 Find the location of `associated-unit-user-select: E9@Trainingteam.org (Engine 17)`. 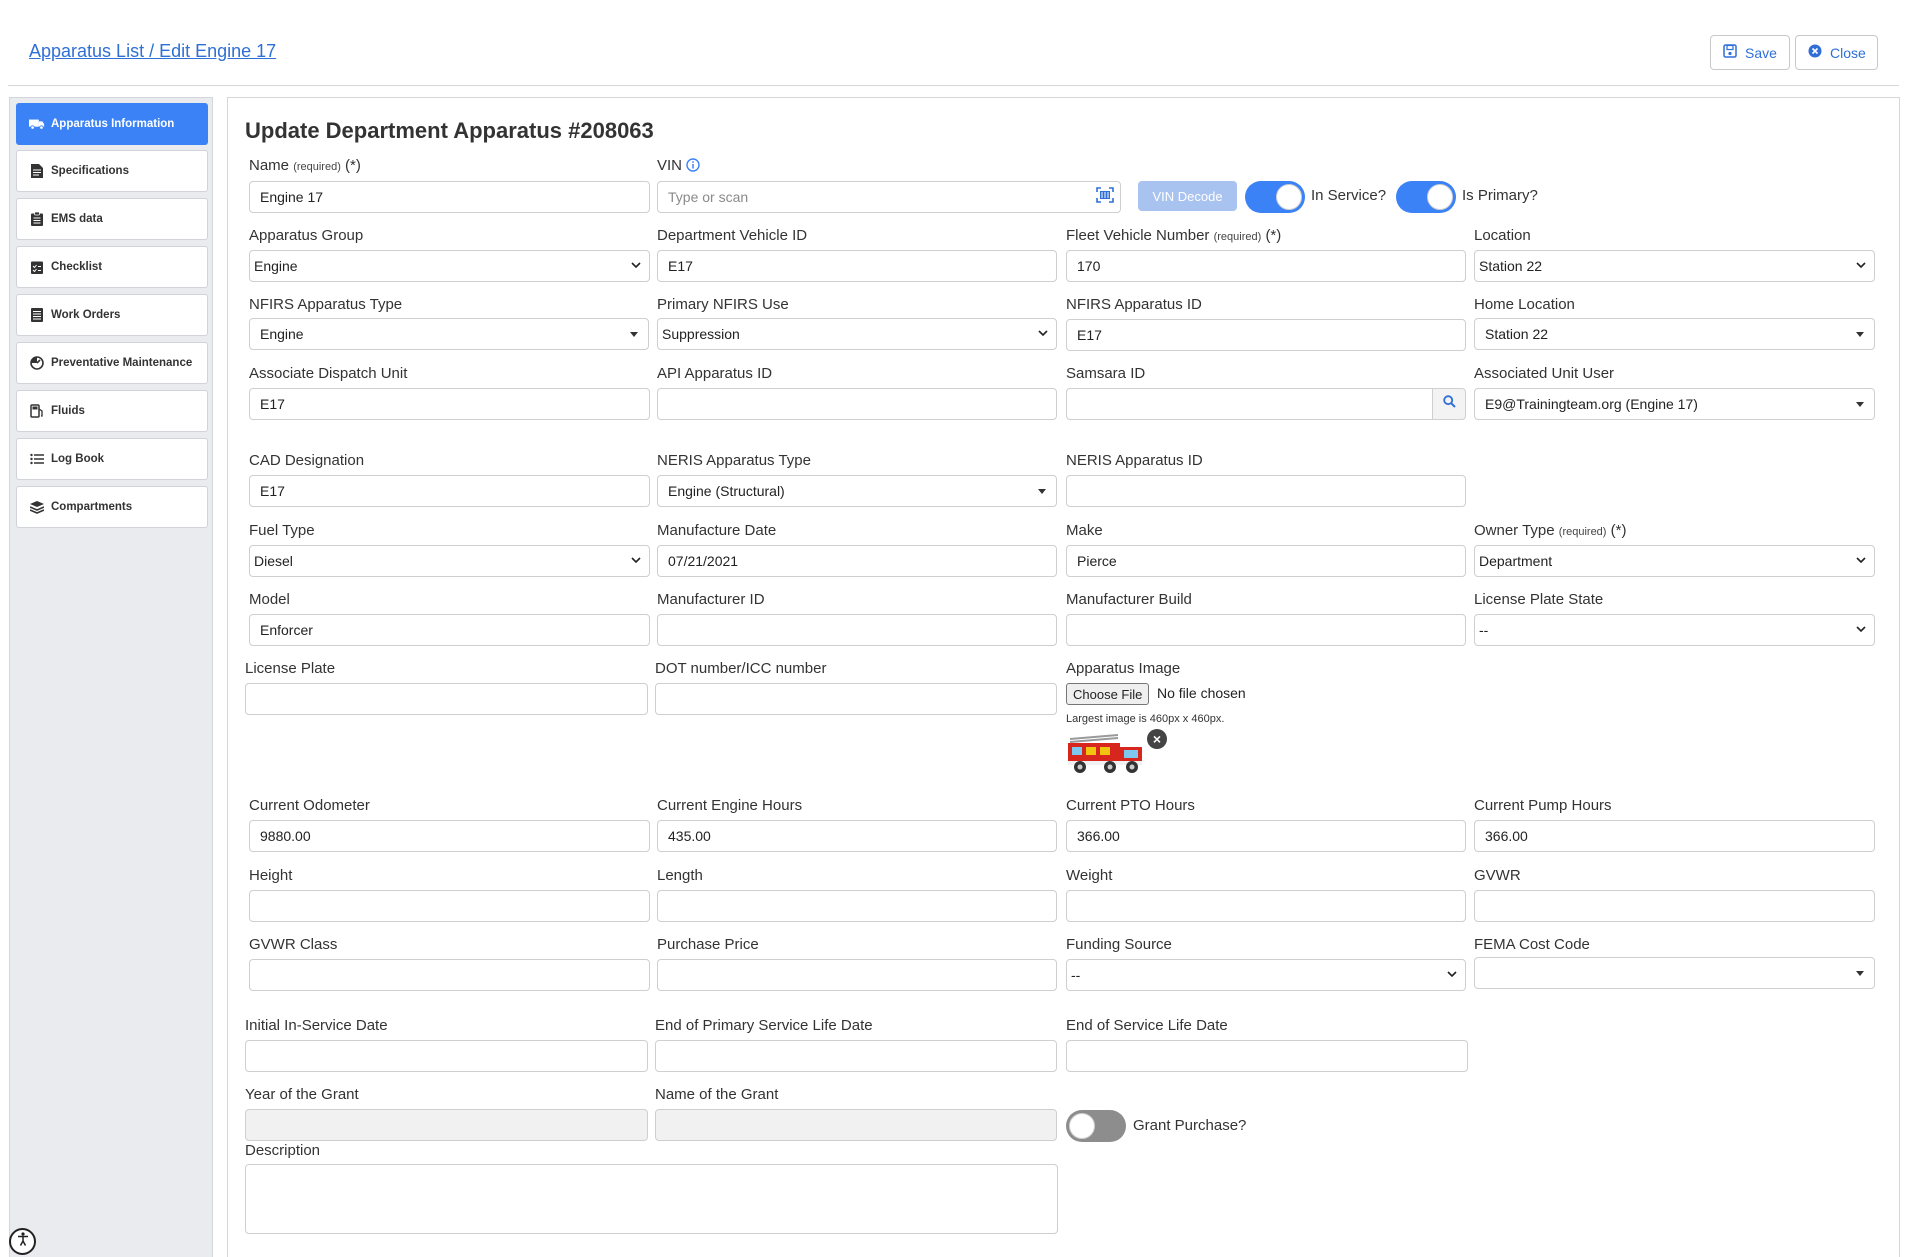

associated-unit-user-select: E9@Trainingteam.org (Engine 17) is located at coordinates (1674, 404).